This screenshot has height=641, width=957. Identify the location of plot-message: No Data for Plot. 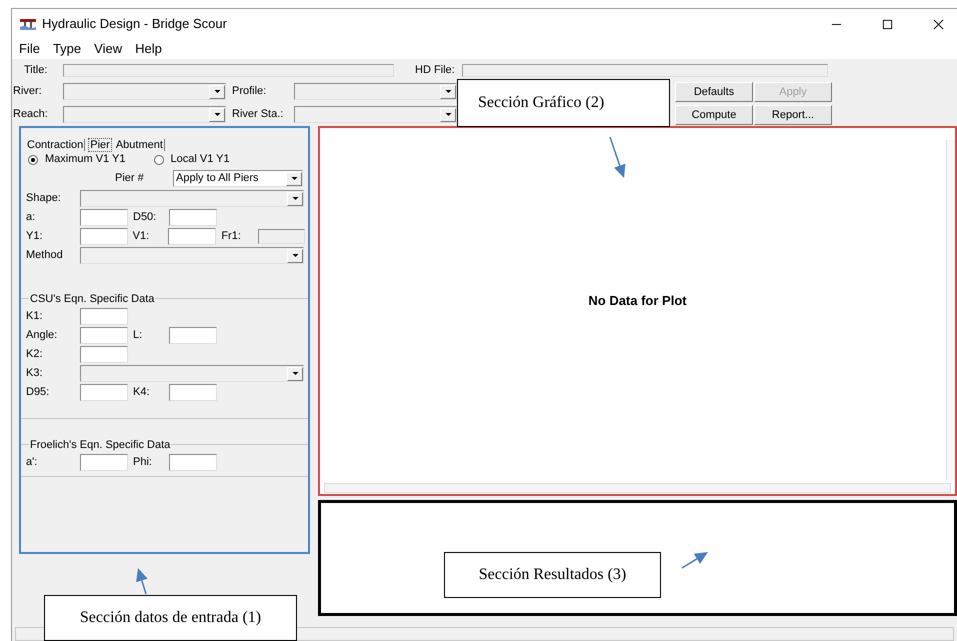
(637, 301).